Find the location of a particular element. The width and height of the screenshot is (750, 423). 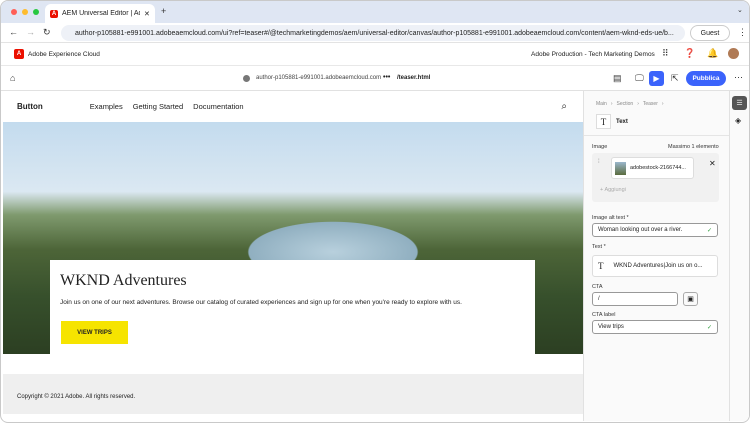

layers-tab-icon: ◈ is located at coordinates (738, 120).